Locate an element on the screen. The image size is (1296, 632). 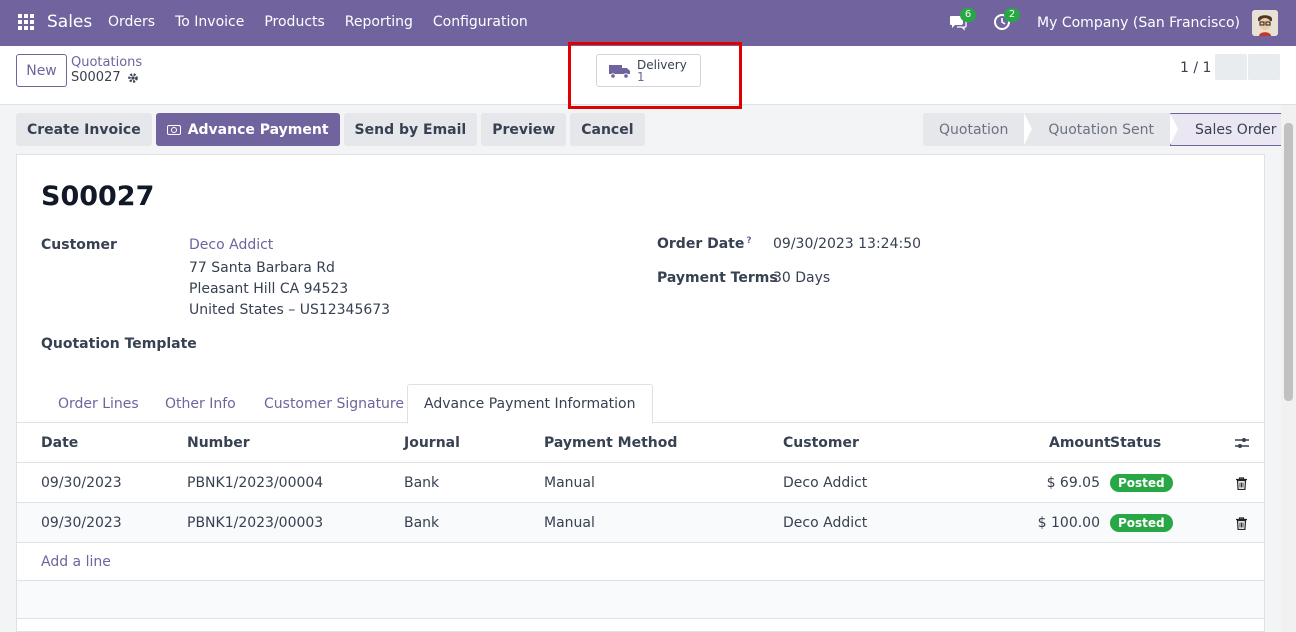
stage-quotation-label: Quotation is located at coordinates (974, 129).